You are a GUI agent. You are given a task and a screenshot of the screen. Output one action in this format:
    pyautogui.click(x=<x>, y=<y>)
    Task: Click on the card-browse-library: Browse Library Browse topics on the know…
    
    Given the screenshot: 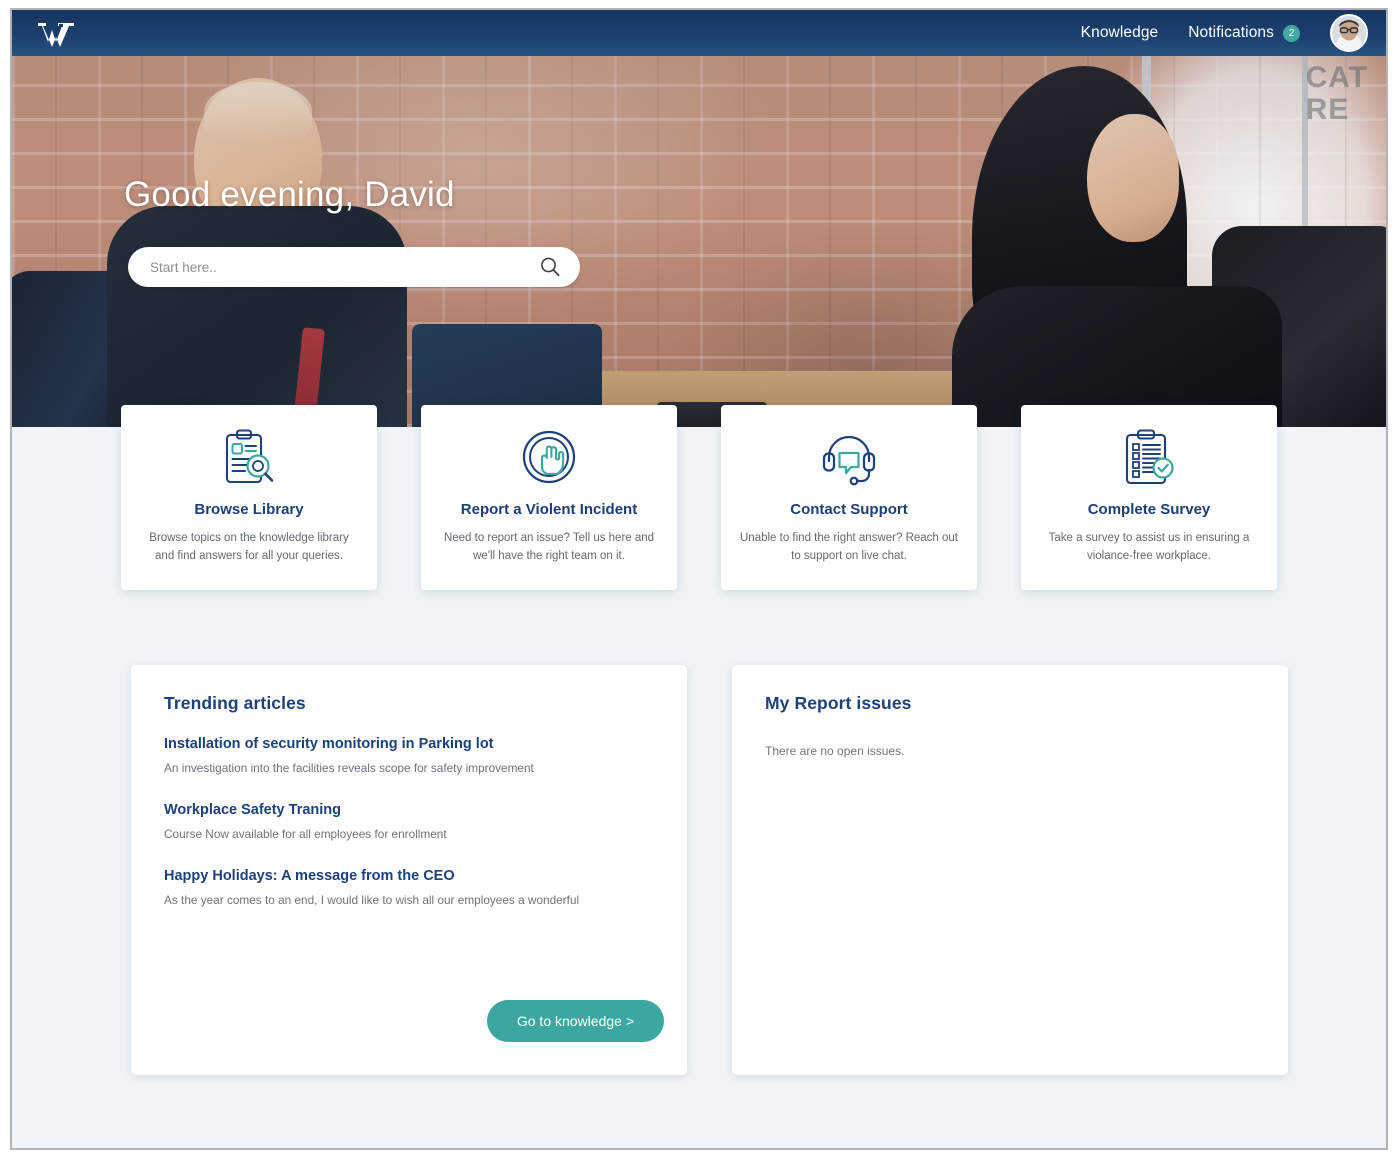 What is the action you would take?
    pyautogui.click(x=249, y=497)
    